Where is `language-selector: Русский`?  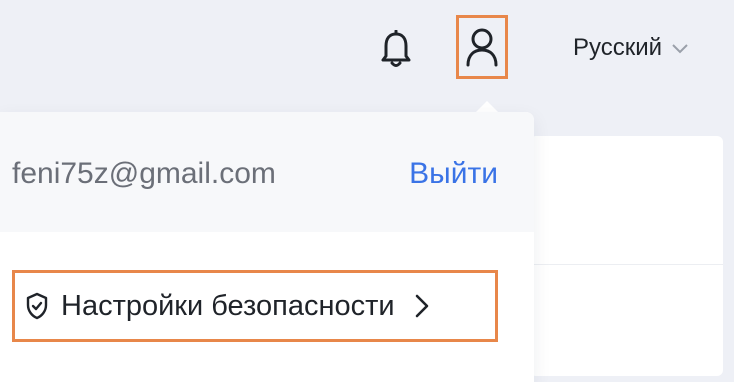
language-selector: Русский is located at coordinates (631, 48).